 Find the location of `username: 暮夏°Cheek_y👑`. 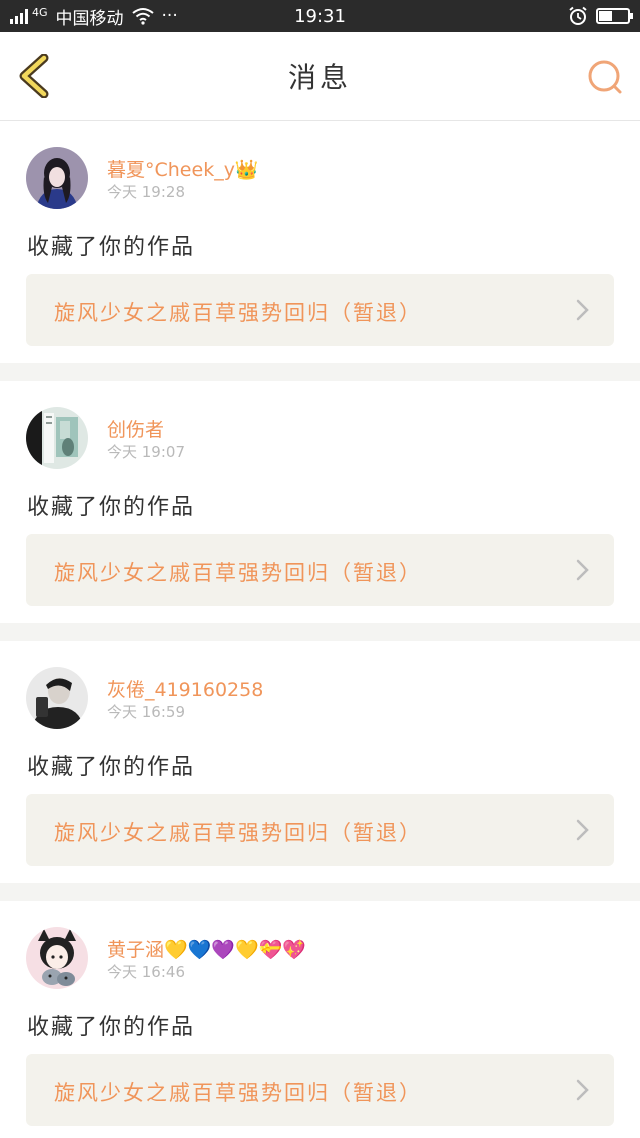

username: 暮夏°Cheek_y👑 is located at coordinates (183, 168).